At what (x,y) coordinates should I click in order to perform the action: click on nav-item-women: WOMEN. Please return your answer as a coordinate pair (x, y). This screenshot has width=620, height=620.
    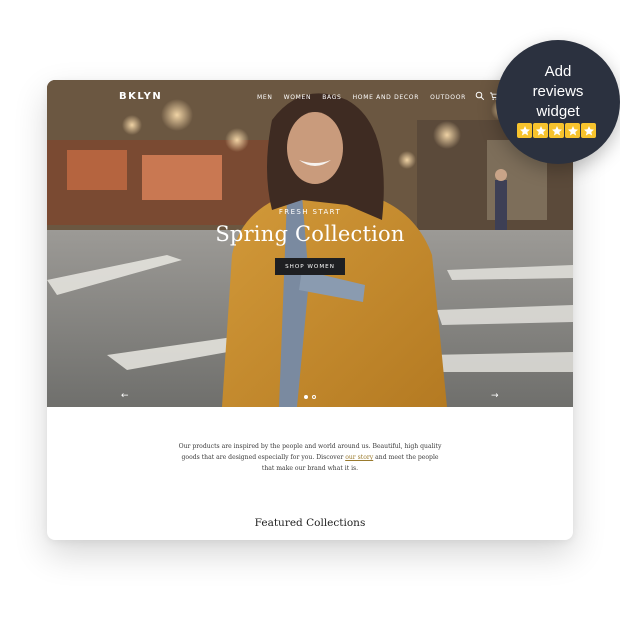
    Looking at the image, I should click on (298, 97).